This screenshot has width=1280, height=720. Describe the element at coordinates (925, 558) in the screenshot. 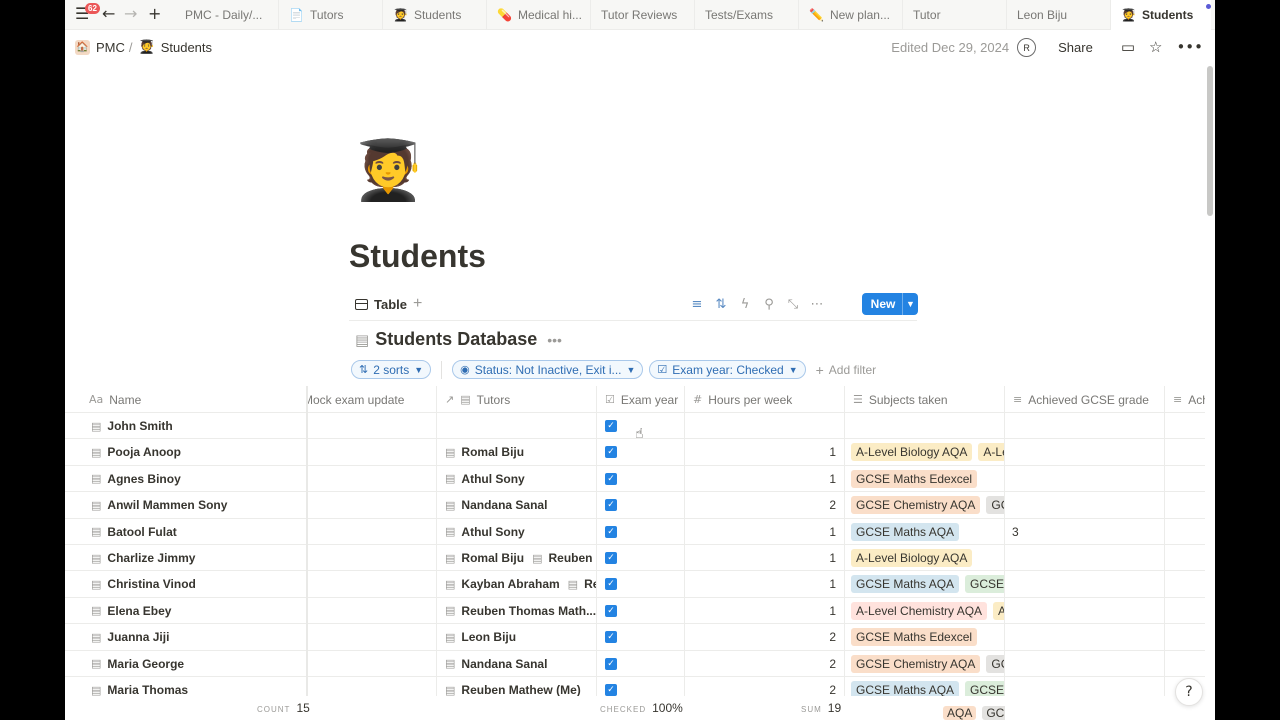

I see `subjects-cell: A-Level Biology AQA` at that location.